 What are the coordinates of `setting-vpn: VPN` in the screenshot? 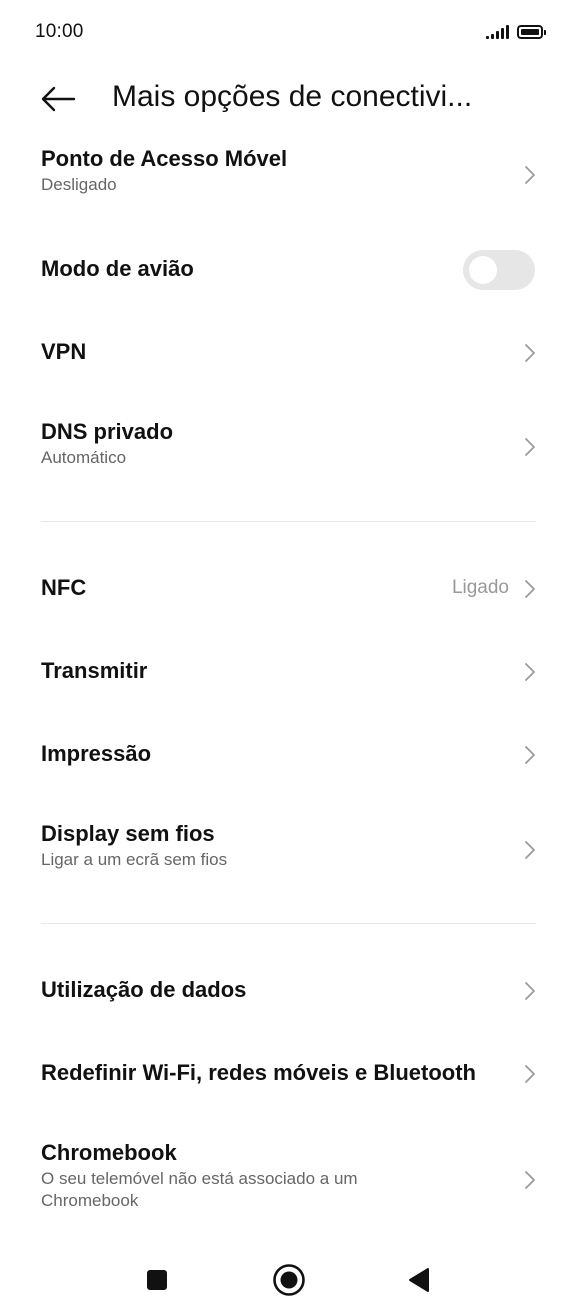 It's located at (288, 352).